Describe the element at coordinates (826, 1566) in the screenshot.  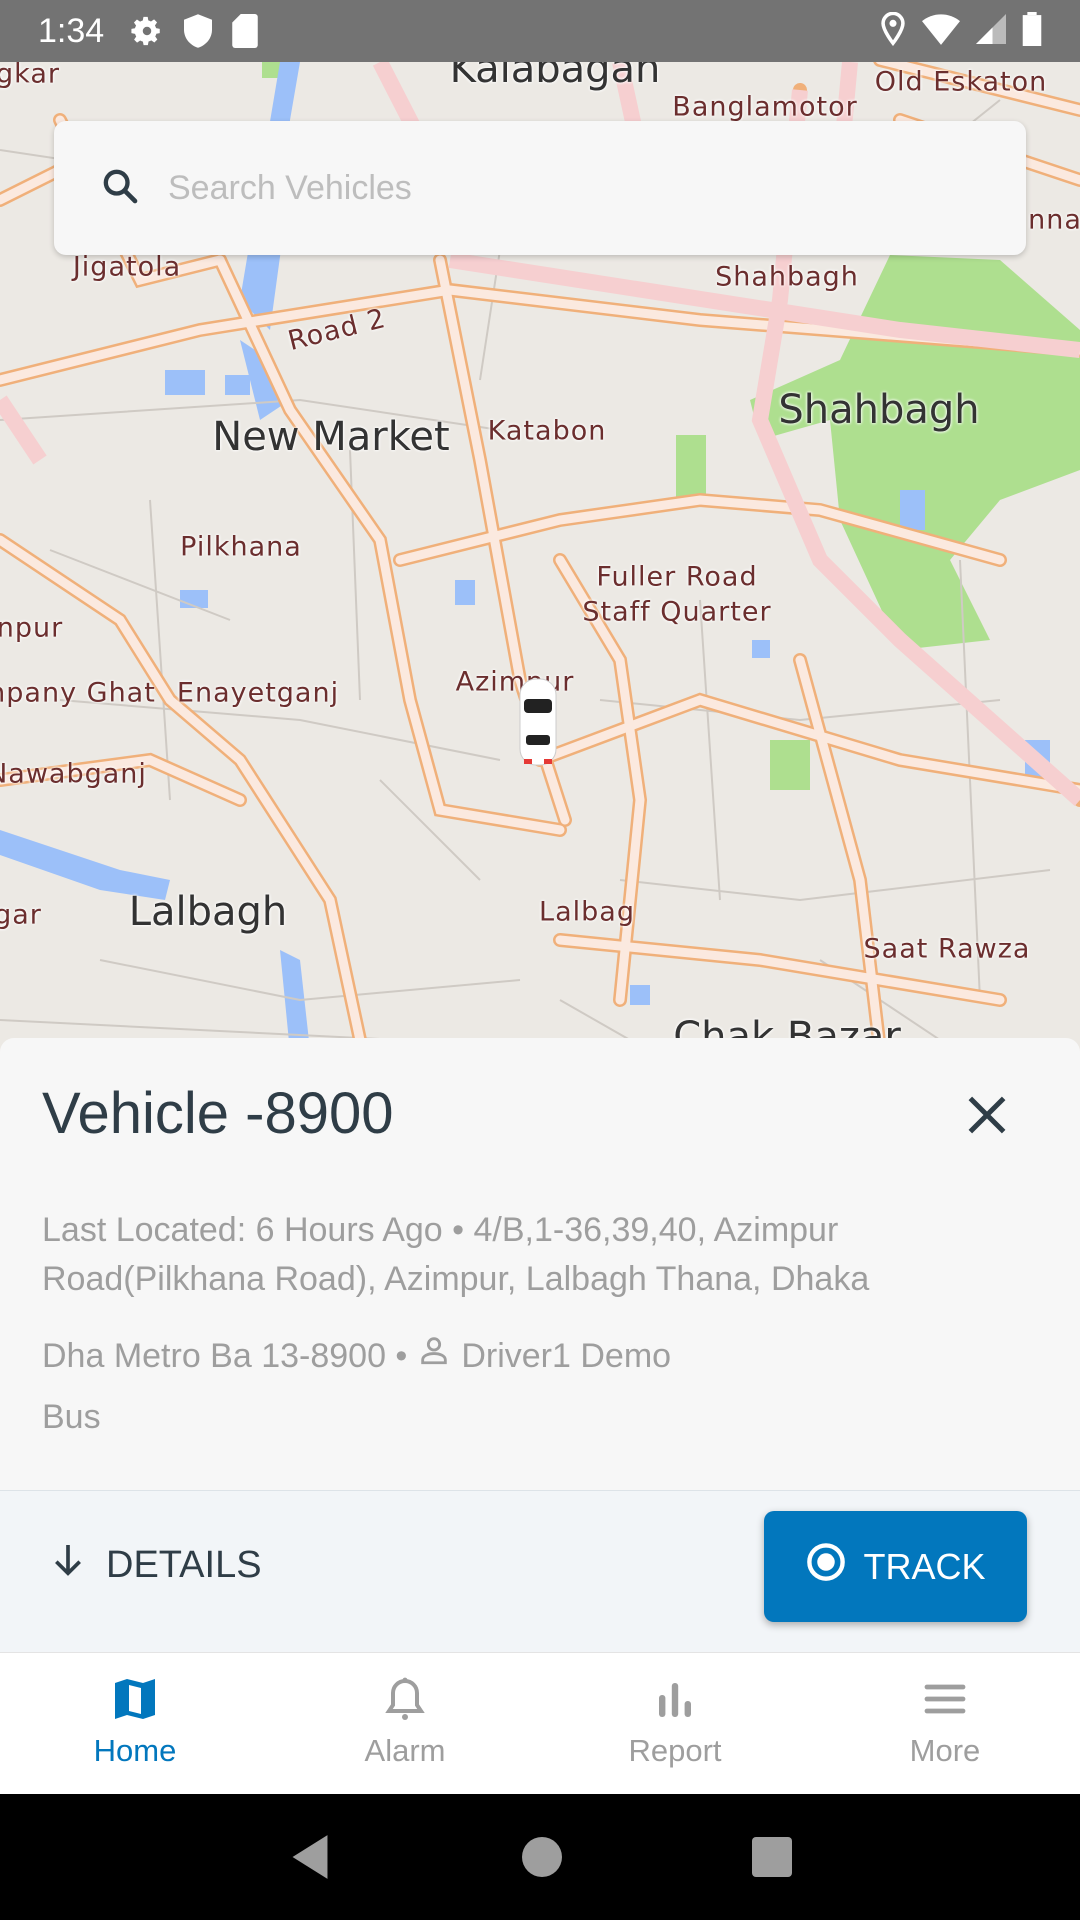
I see `track-target-icon` at that location.